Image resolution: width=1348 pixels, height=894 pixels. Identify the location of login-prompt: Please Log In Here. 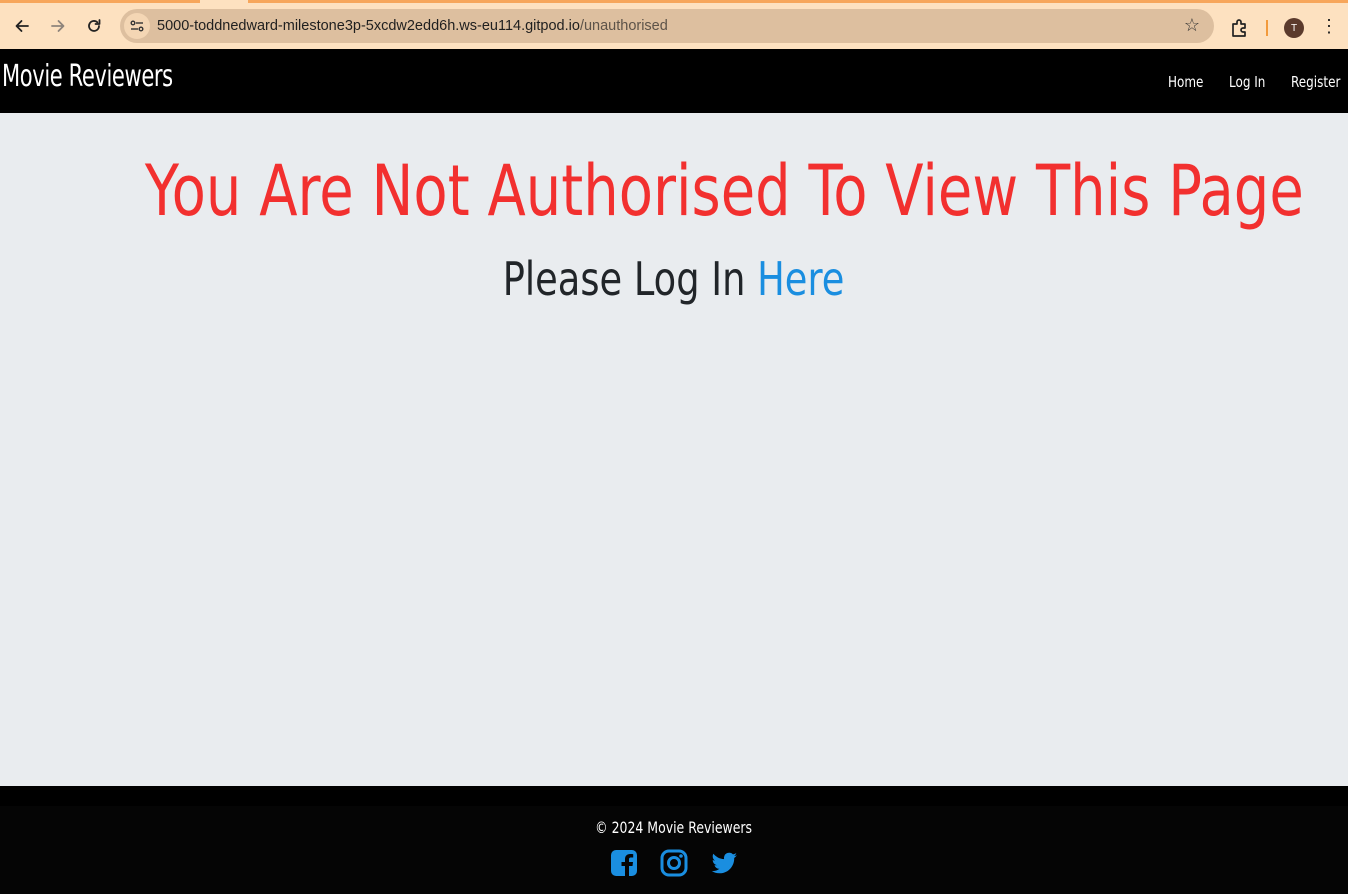
(674, 279).